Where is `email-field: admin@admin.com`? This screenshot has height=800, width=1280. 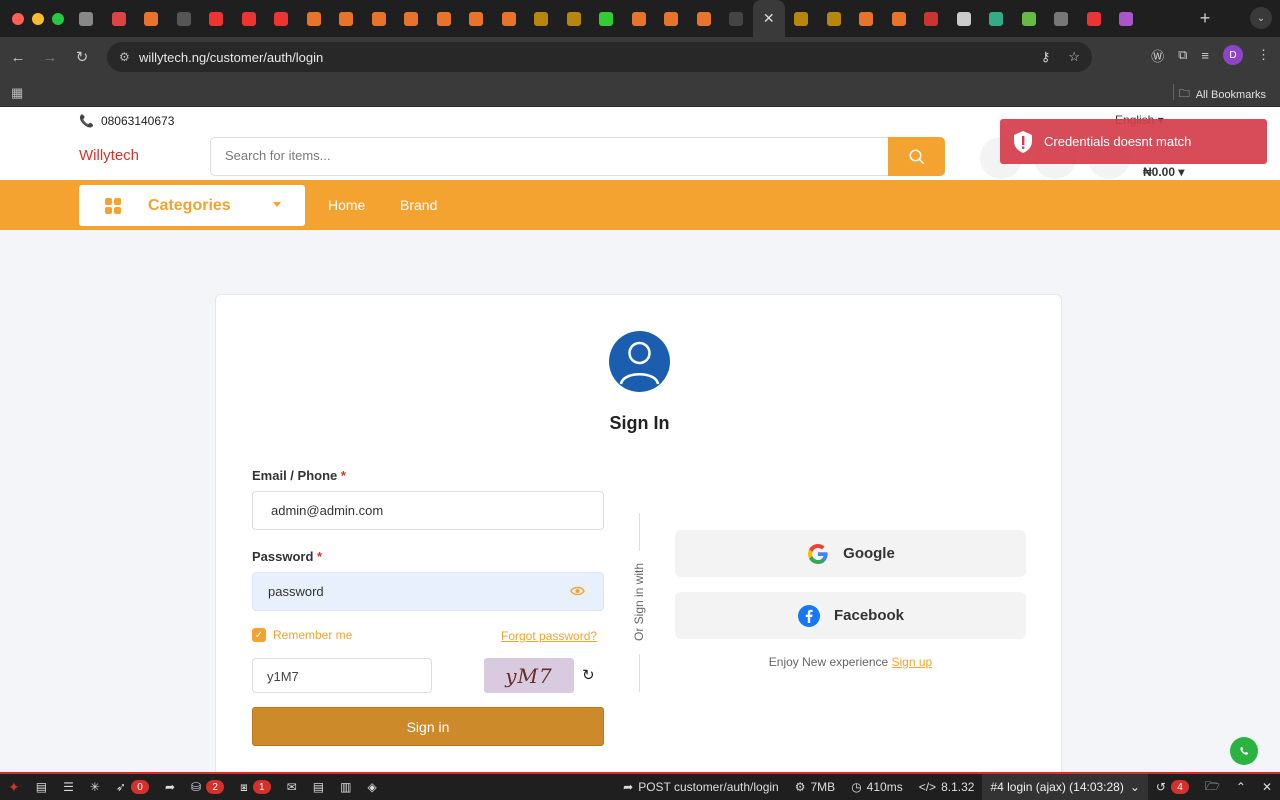 email-field: admin@admin.com is located at coordinates (428, 510).